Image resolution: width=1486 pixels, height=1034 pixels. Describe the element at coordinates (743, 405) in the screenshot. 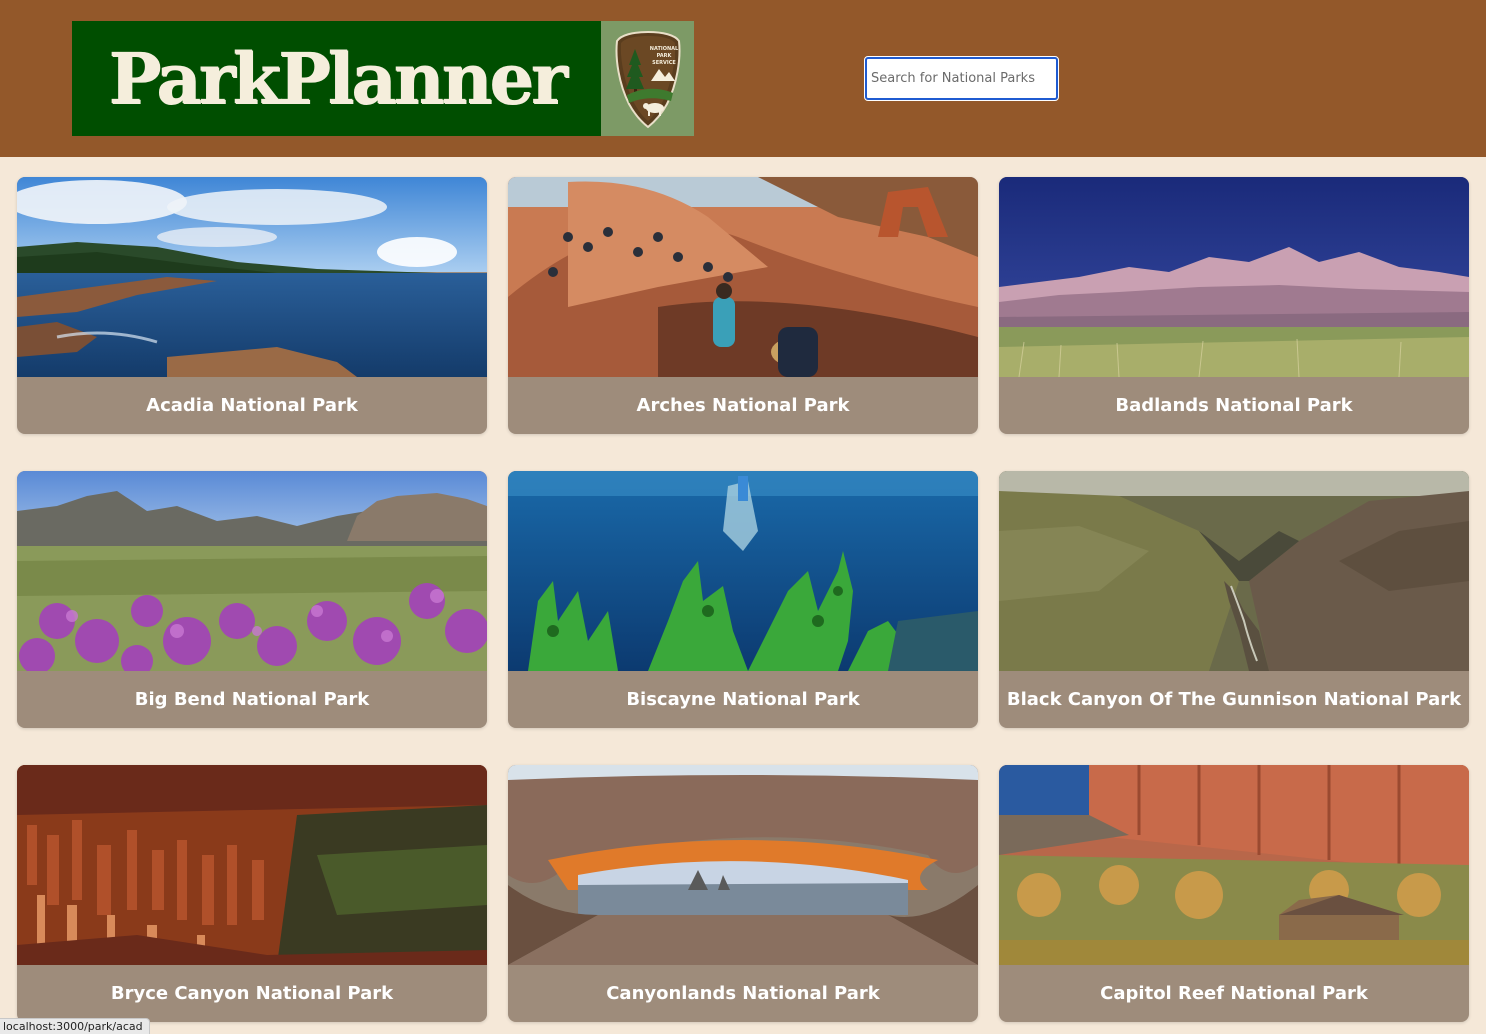

I see `park-name: Arches National Park` at that location.